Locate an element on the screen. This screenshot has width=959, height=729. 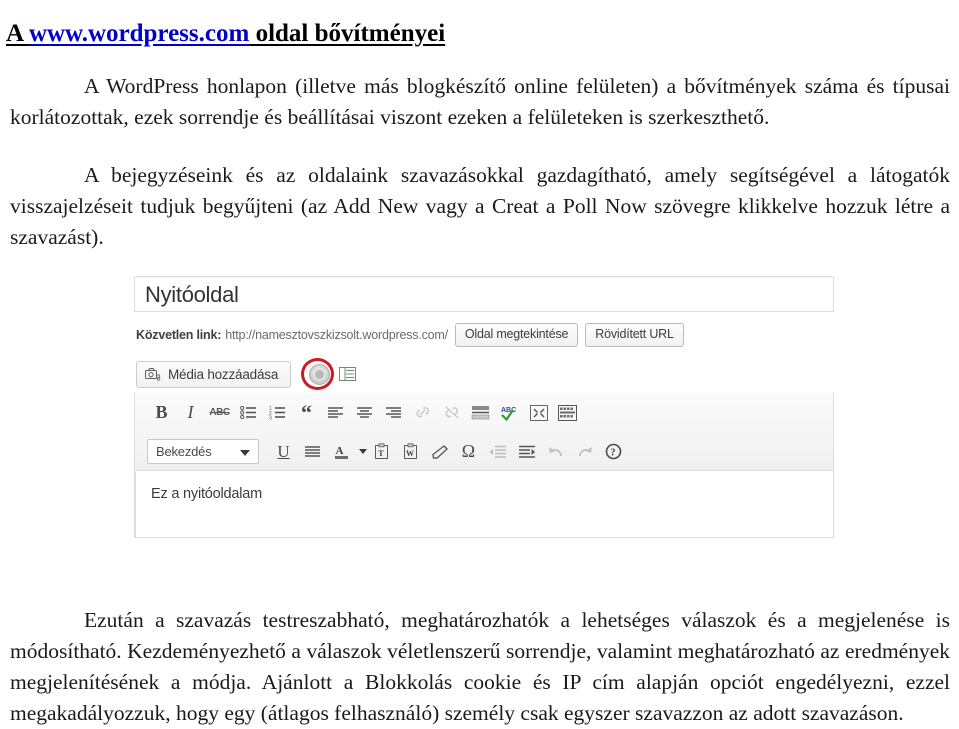
post-title-value: Nyitóoldal is located at coordinates (192, 294).